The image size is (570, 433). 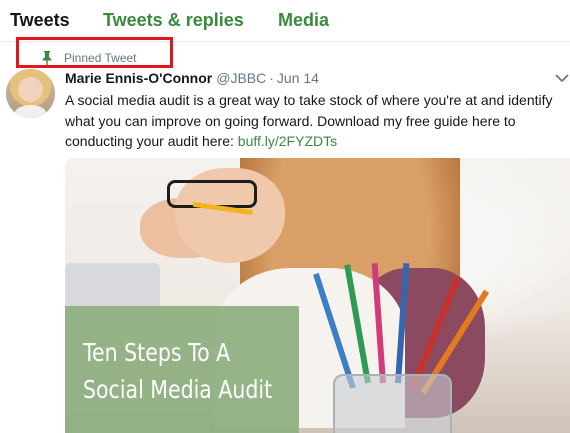 What do you see at coordinates (392, 403) in the screenshot?
I see `media-pencil-cup` at bounding box center [392, 403].